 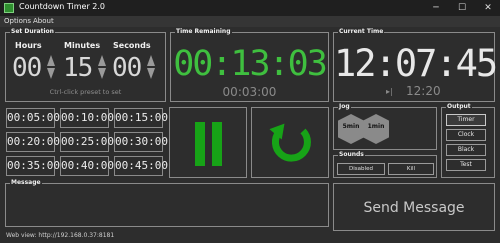 What do you see at coordinates (102, 73) in the screenshot?
I see `minutes-down-icon` at bounding box center [102, 73].